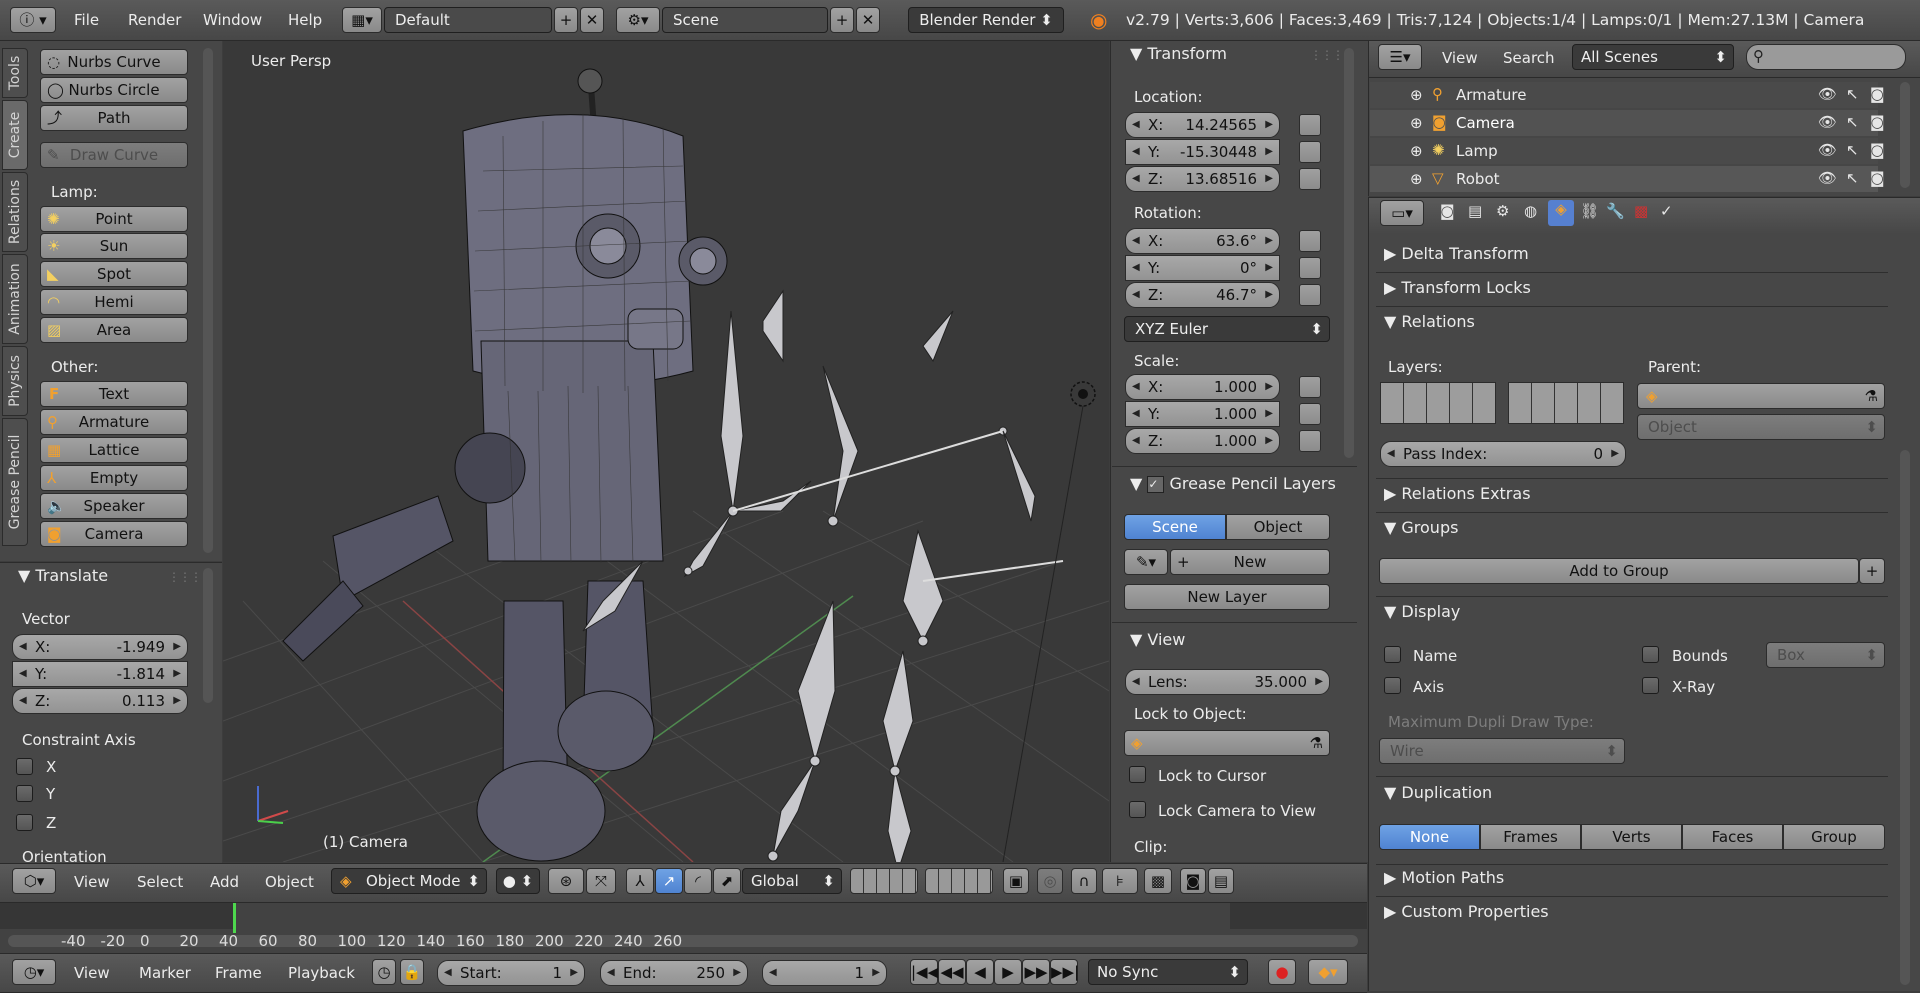 This screenshot has width=1920, height=993. What do you see at coordinates (238, 973) in the screenshot?
I see `timeline-menu-frame: Frame` at bounding box center [238, 973].